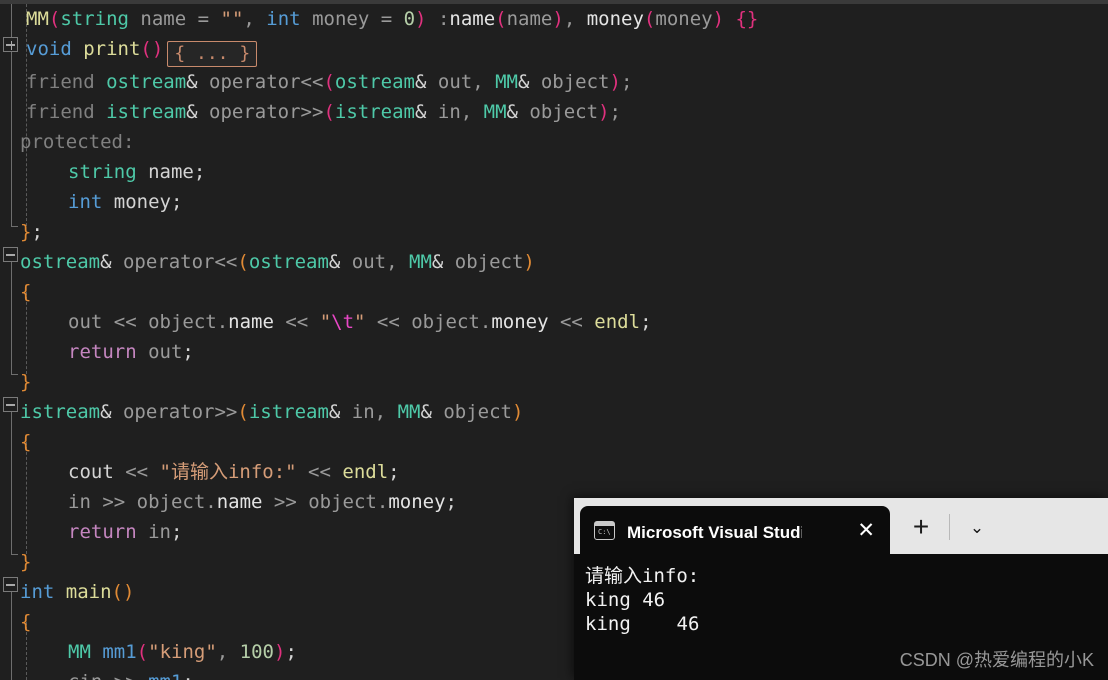  Describe the element at coordinates (159, 352) in the screenshot. I see `token-identifier: out` at that location.